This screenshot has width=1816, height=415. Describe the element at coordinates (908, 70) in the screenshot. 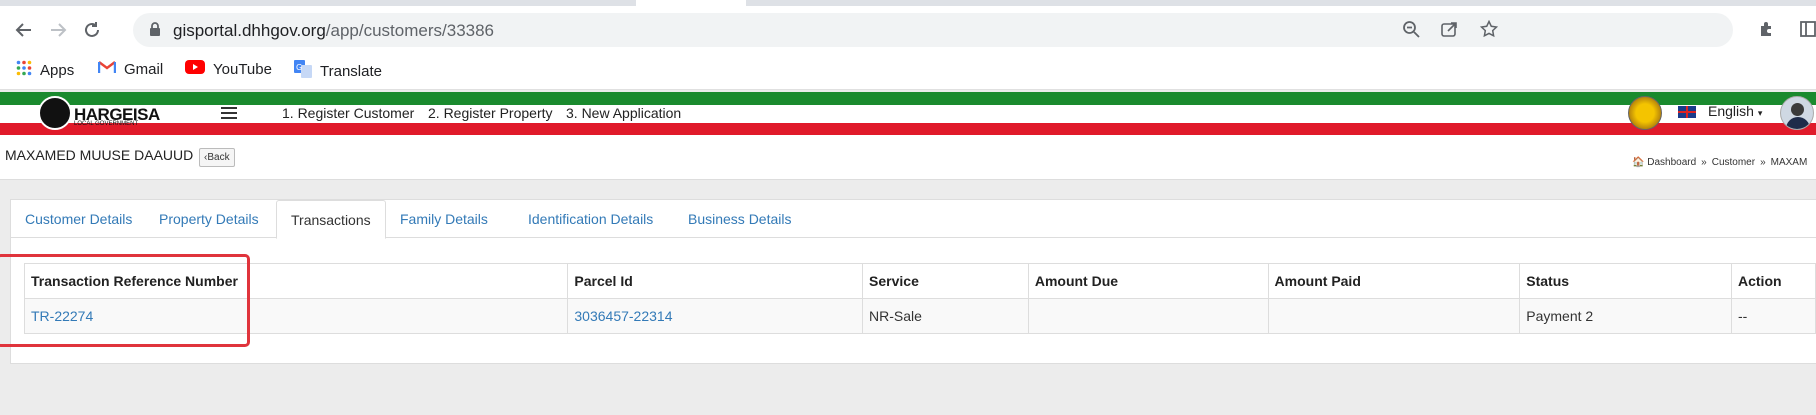

I see `bookmarks-bar: Apps Gmail YouTube G Translate` at that location.